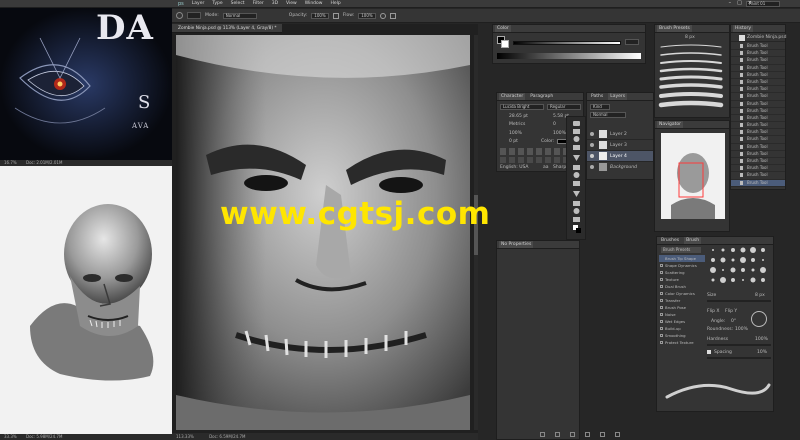  What do you see at coordinates (767, 37) in the screenshot?
I see `snapshot-name: Zombie Ninja.psd` at bounding box center [767, 37].